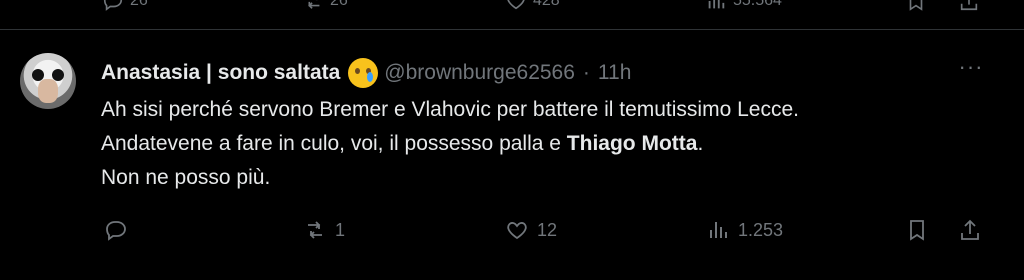  What do you see at coordinates (139, 4) in the screenshot?
I see `prev-reply-count: 26` at bounding box center [139, 4].